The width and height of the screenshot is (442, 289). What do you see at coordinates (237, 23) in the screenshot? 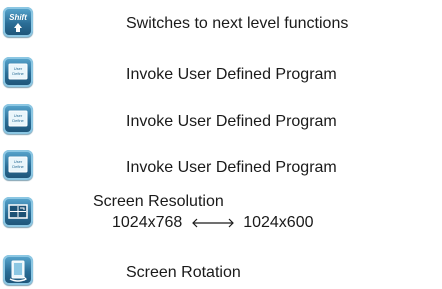
I see `shift-description: Switches to next level functions` at bounding box center [237, 23].